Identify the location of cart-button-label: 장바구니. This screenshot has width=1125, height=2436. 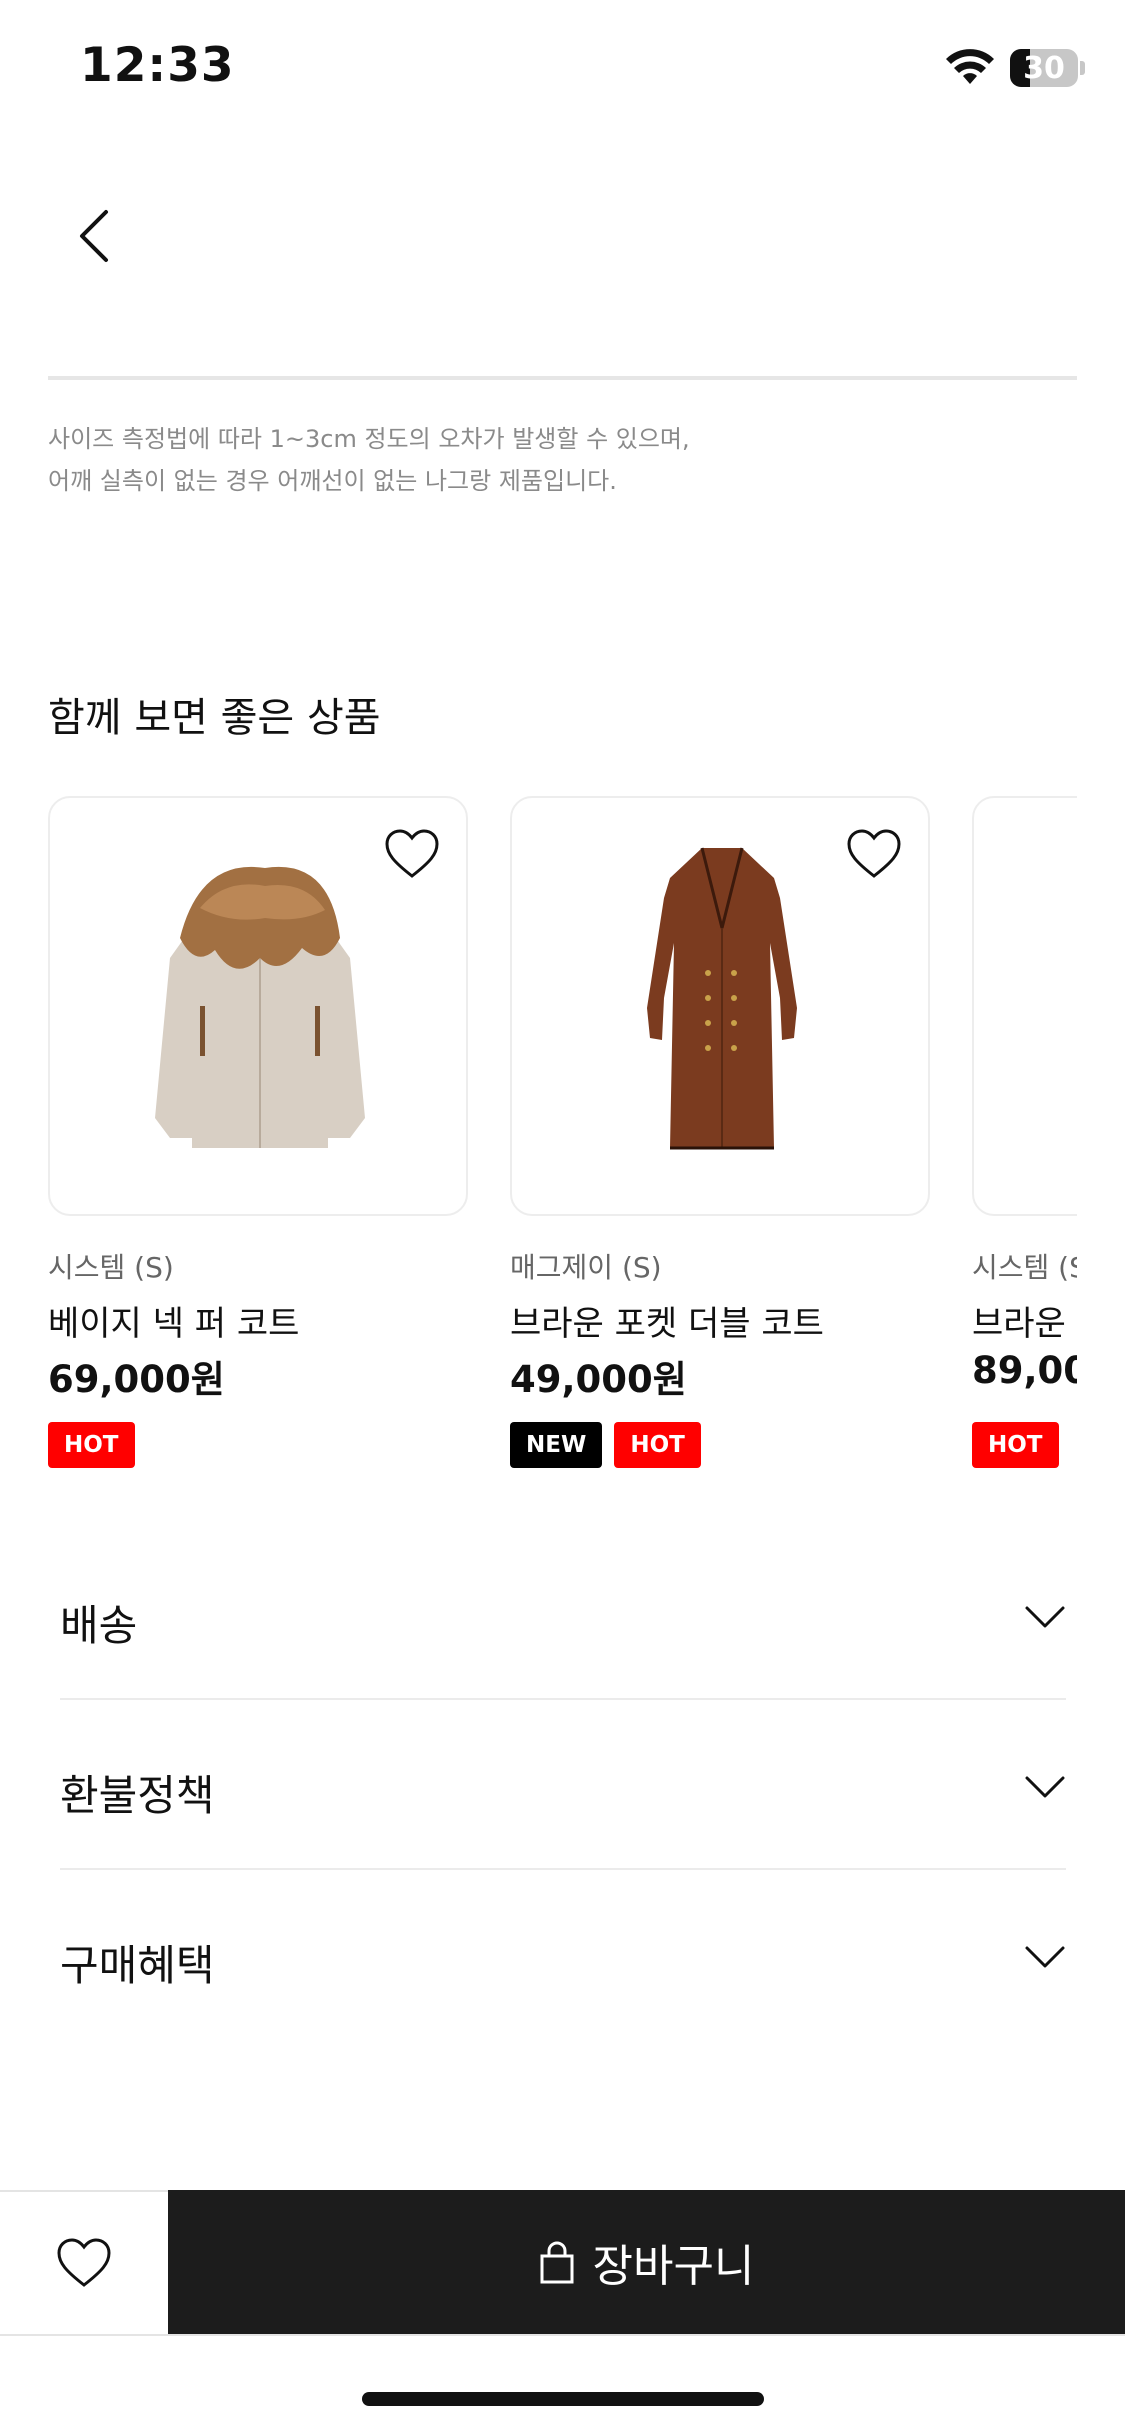
(673, 2266).